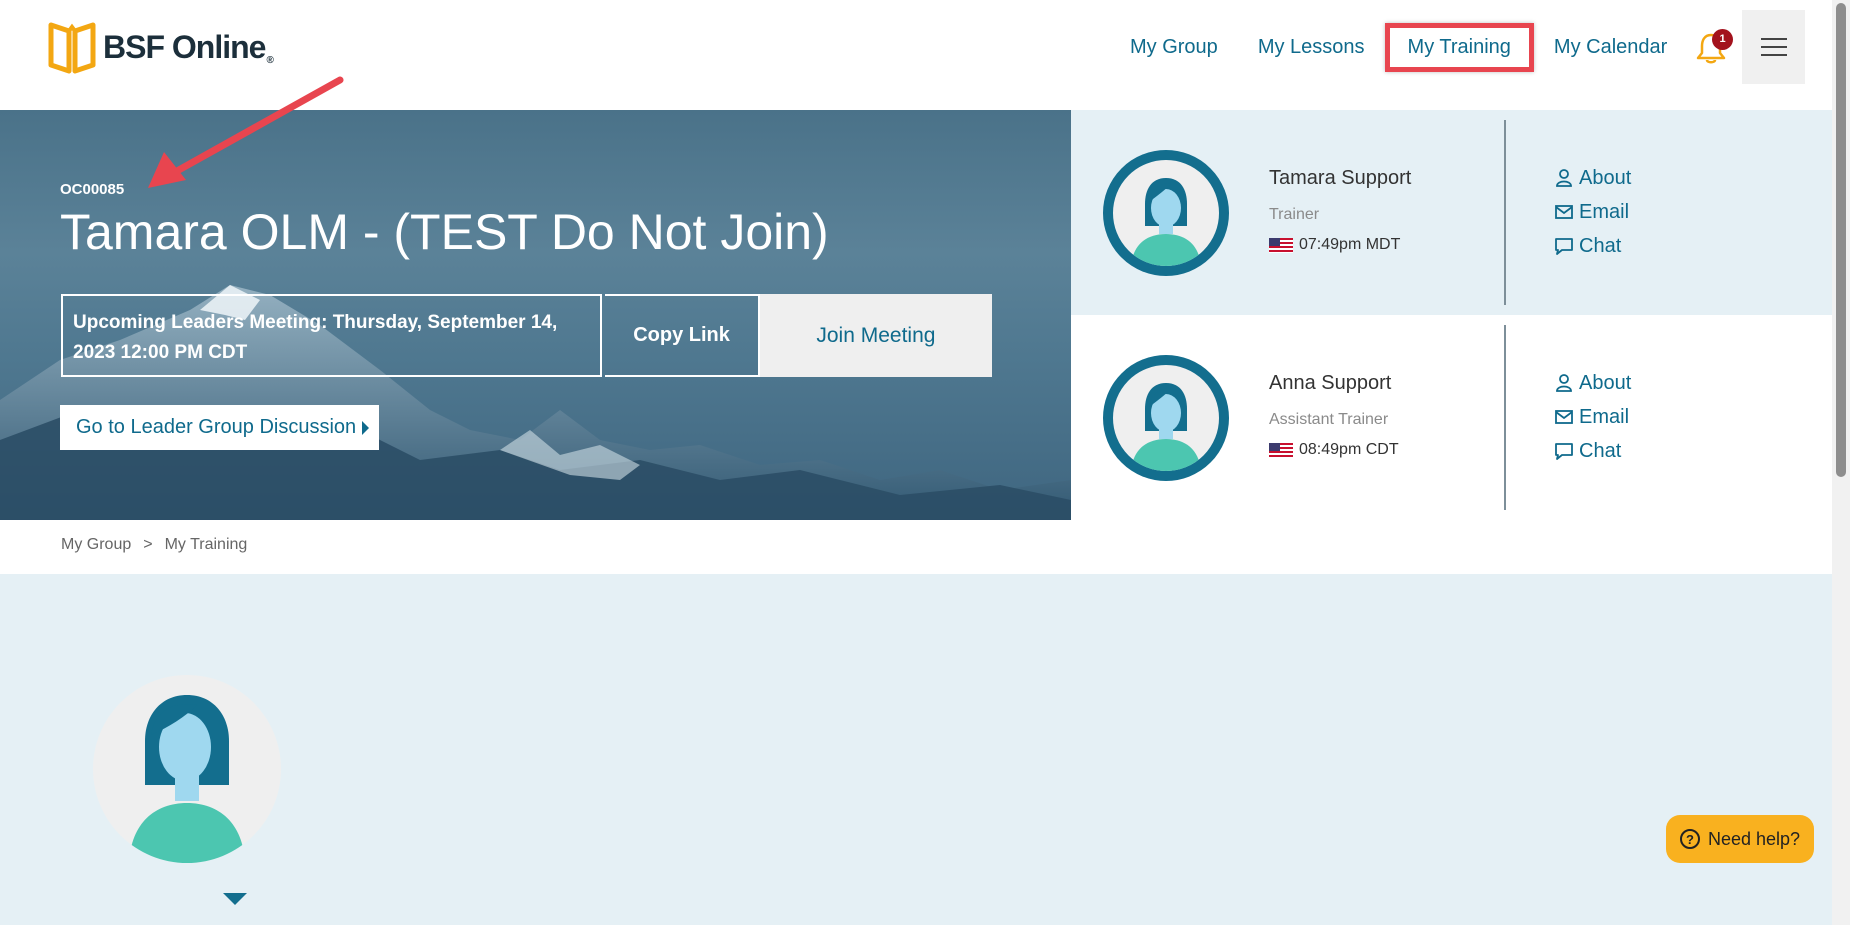 This screenshot has width=1850, height=925. I want to click on trainer-name: Tamara Support, so click(1340, 178).